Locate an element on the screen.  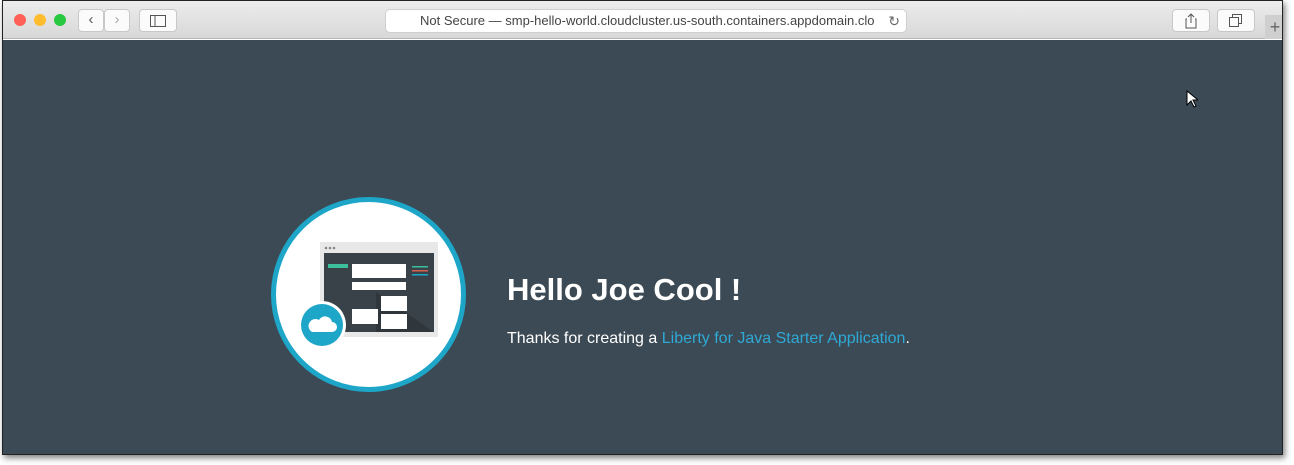
chevron-left-icon: ‹ is located at coordinates (91, 19).